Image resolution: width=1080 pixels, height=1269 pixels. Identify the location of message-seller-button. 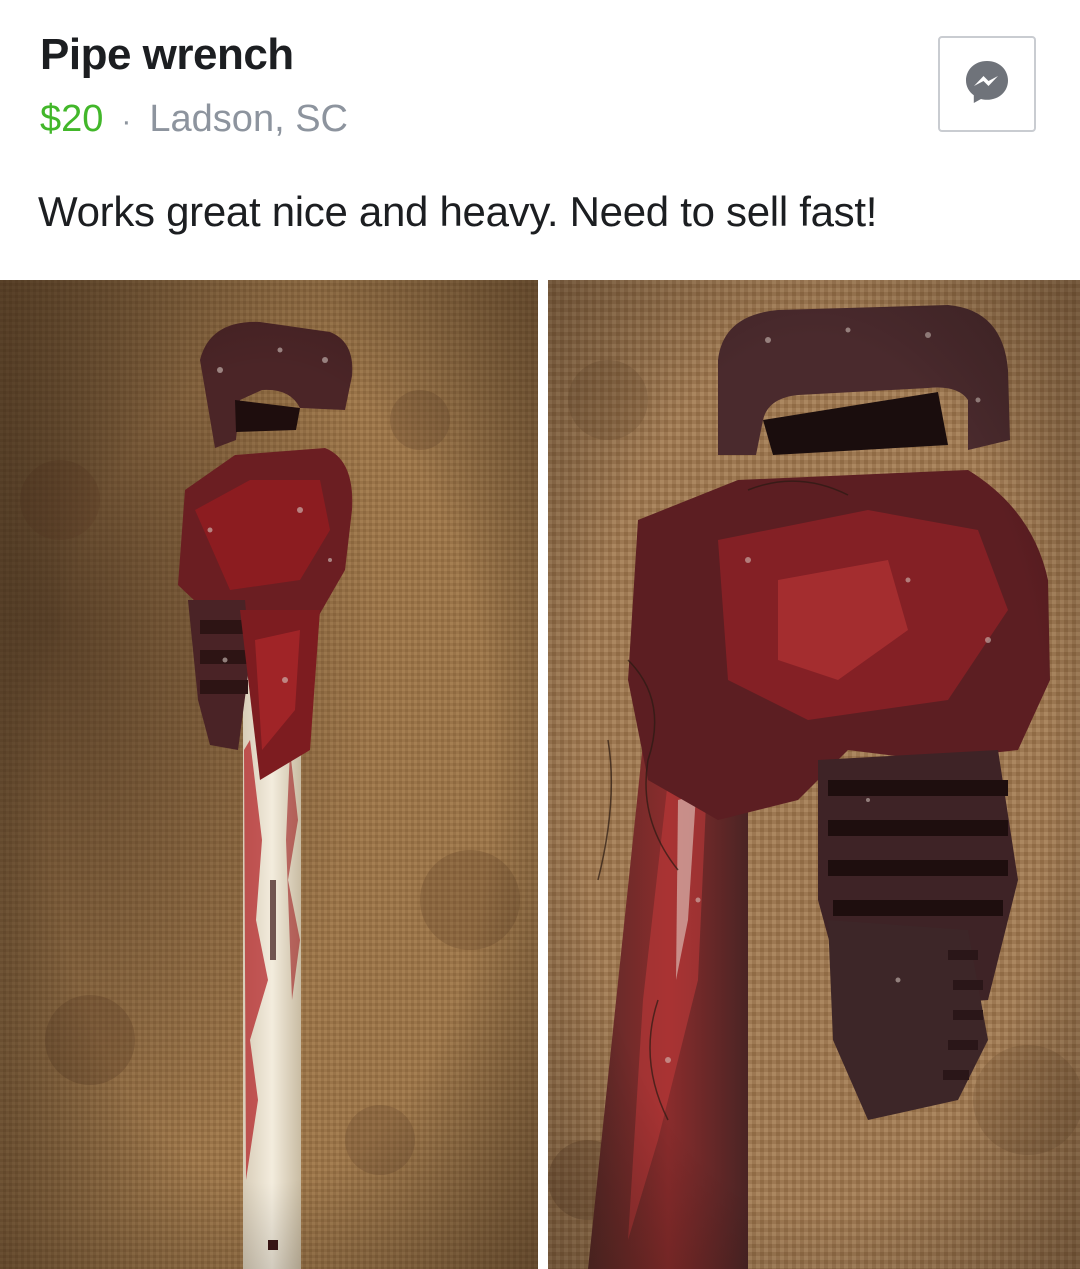
(987, 84).